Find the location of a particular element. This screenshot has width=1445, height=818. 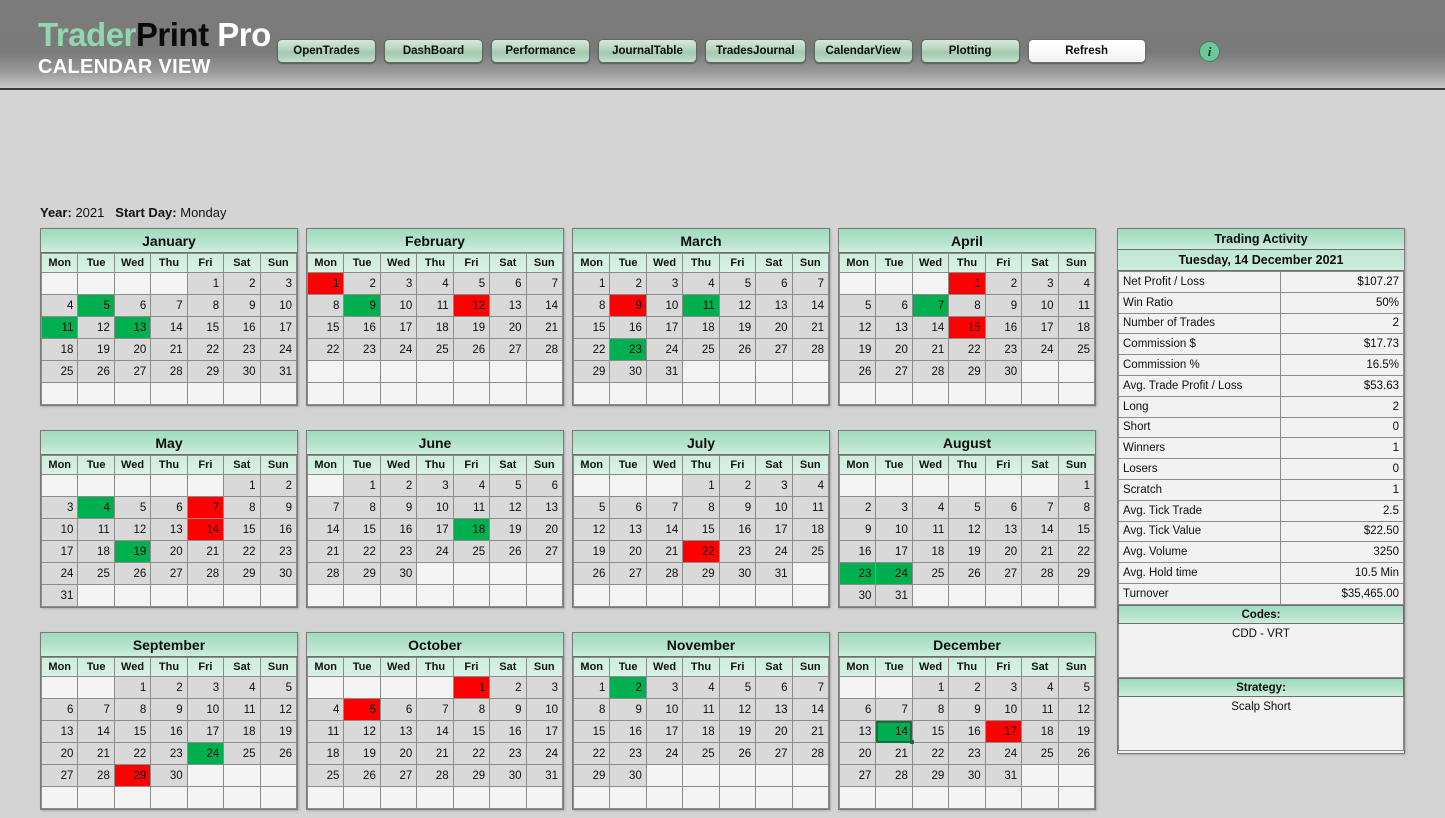

calendar-day-cell: 31 is located at coordinates (544, 775).